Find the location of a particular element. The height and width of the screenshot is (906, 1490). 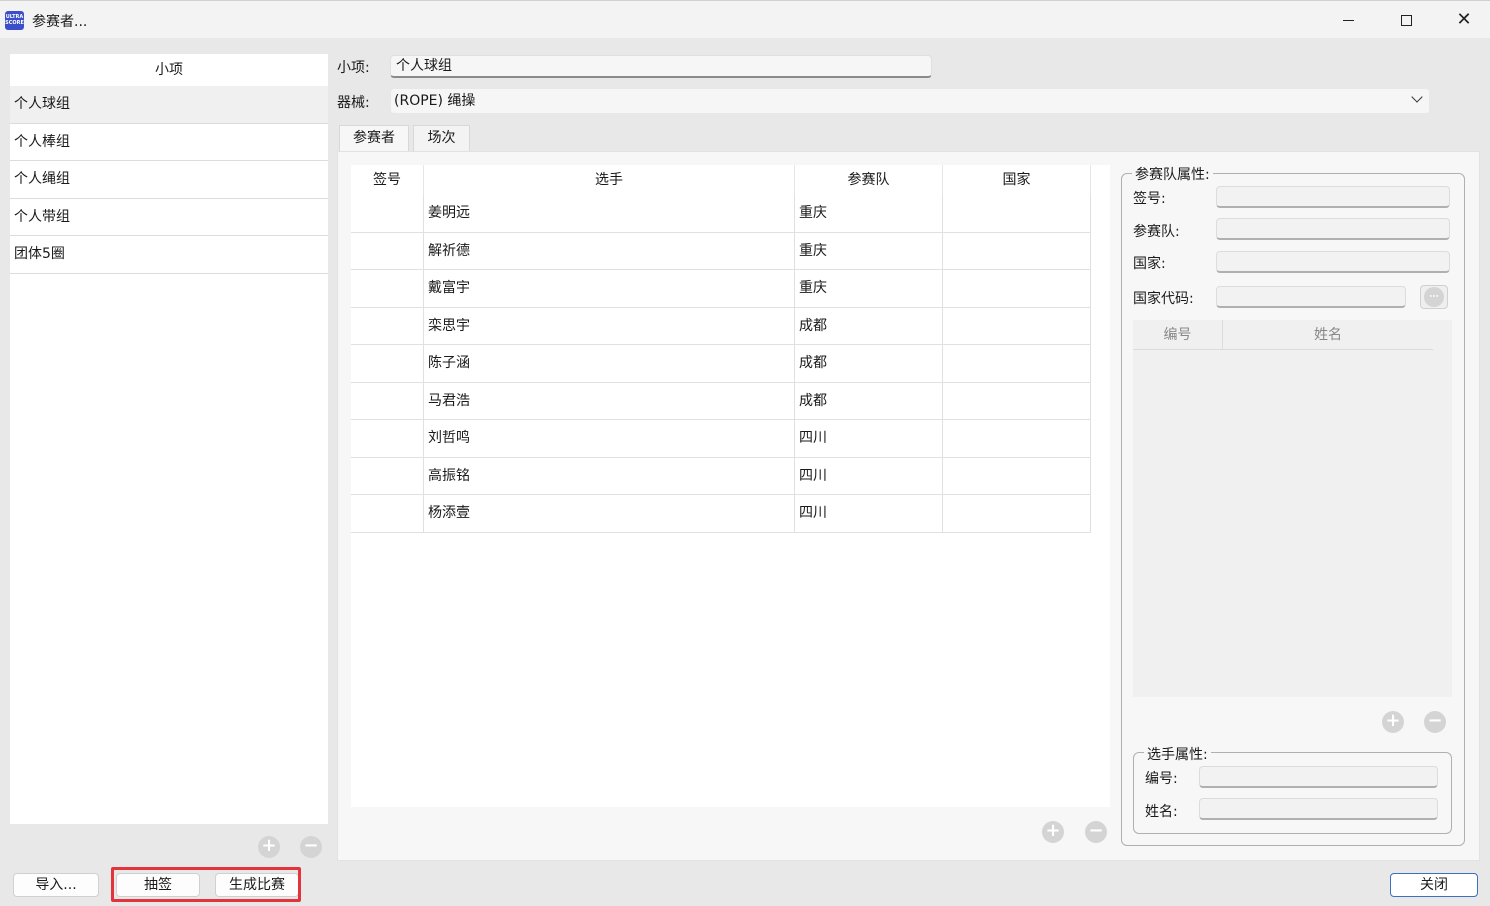

table-row: 马君浩 成都 is located at coordinates (721, 401).